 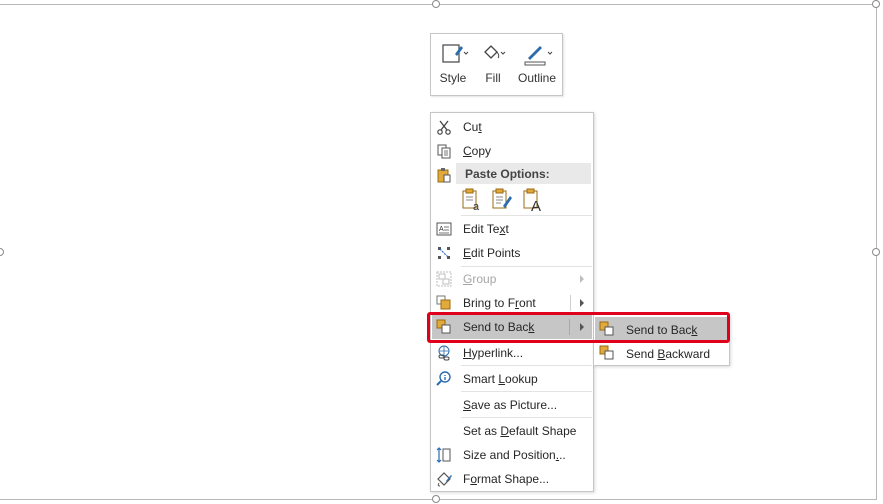 What do you see at coordinates (444, 479) in the screenshot?
I see `format-shape-icon` at bounding box center [444, 479].